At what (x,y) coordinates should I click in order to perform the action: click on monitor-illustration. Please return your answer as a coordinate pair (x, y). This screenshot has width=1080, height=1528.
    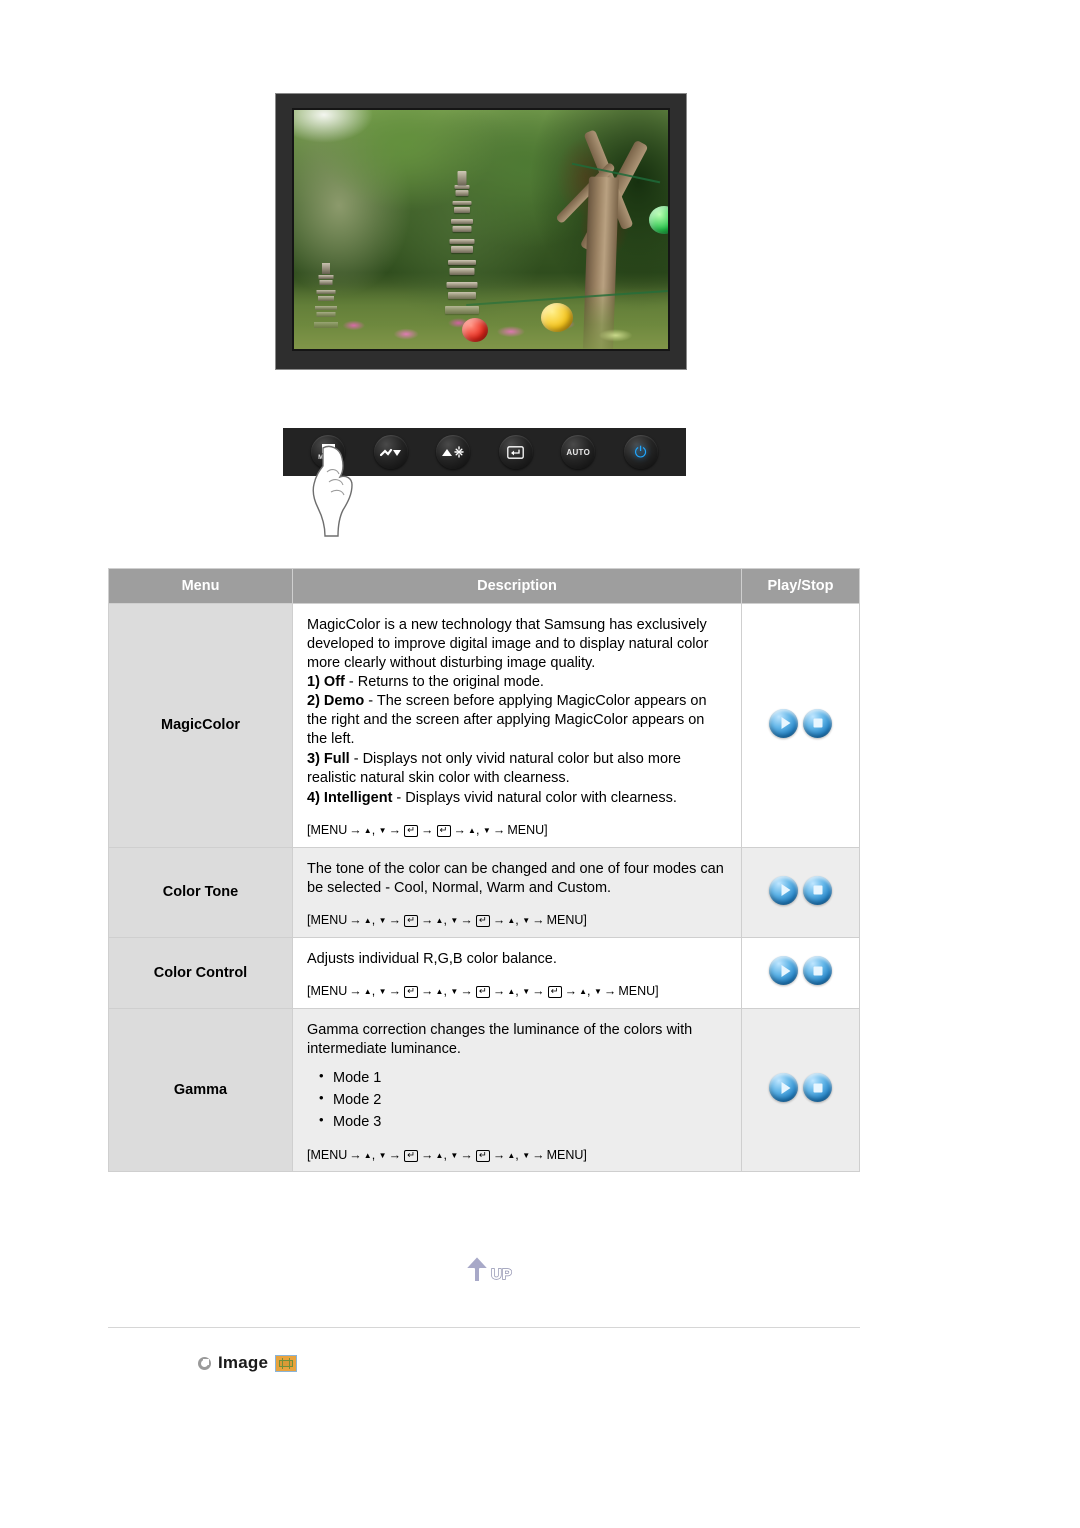
    Looking at the image, I should click on (481, 231).